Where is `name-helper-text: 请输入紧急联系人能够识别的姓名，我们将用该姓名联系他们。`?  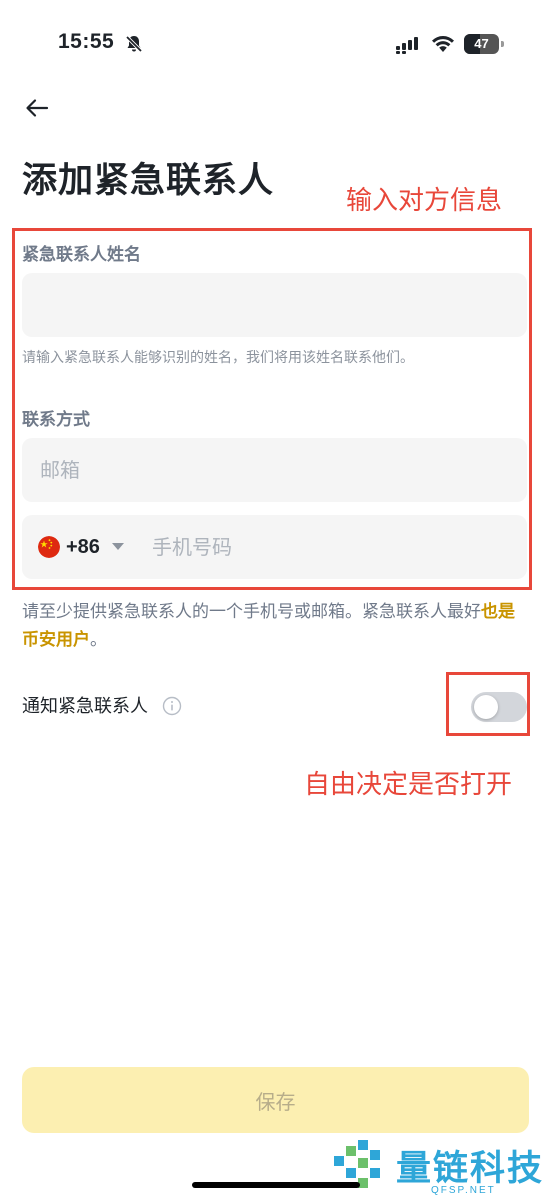 name-helper-text: 请输入紧急联系人能够识别的姓名，我们将用该姓名联系他们。 is located at coordinates (218, 358).